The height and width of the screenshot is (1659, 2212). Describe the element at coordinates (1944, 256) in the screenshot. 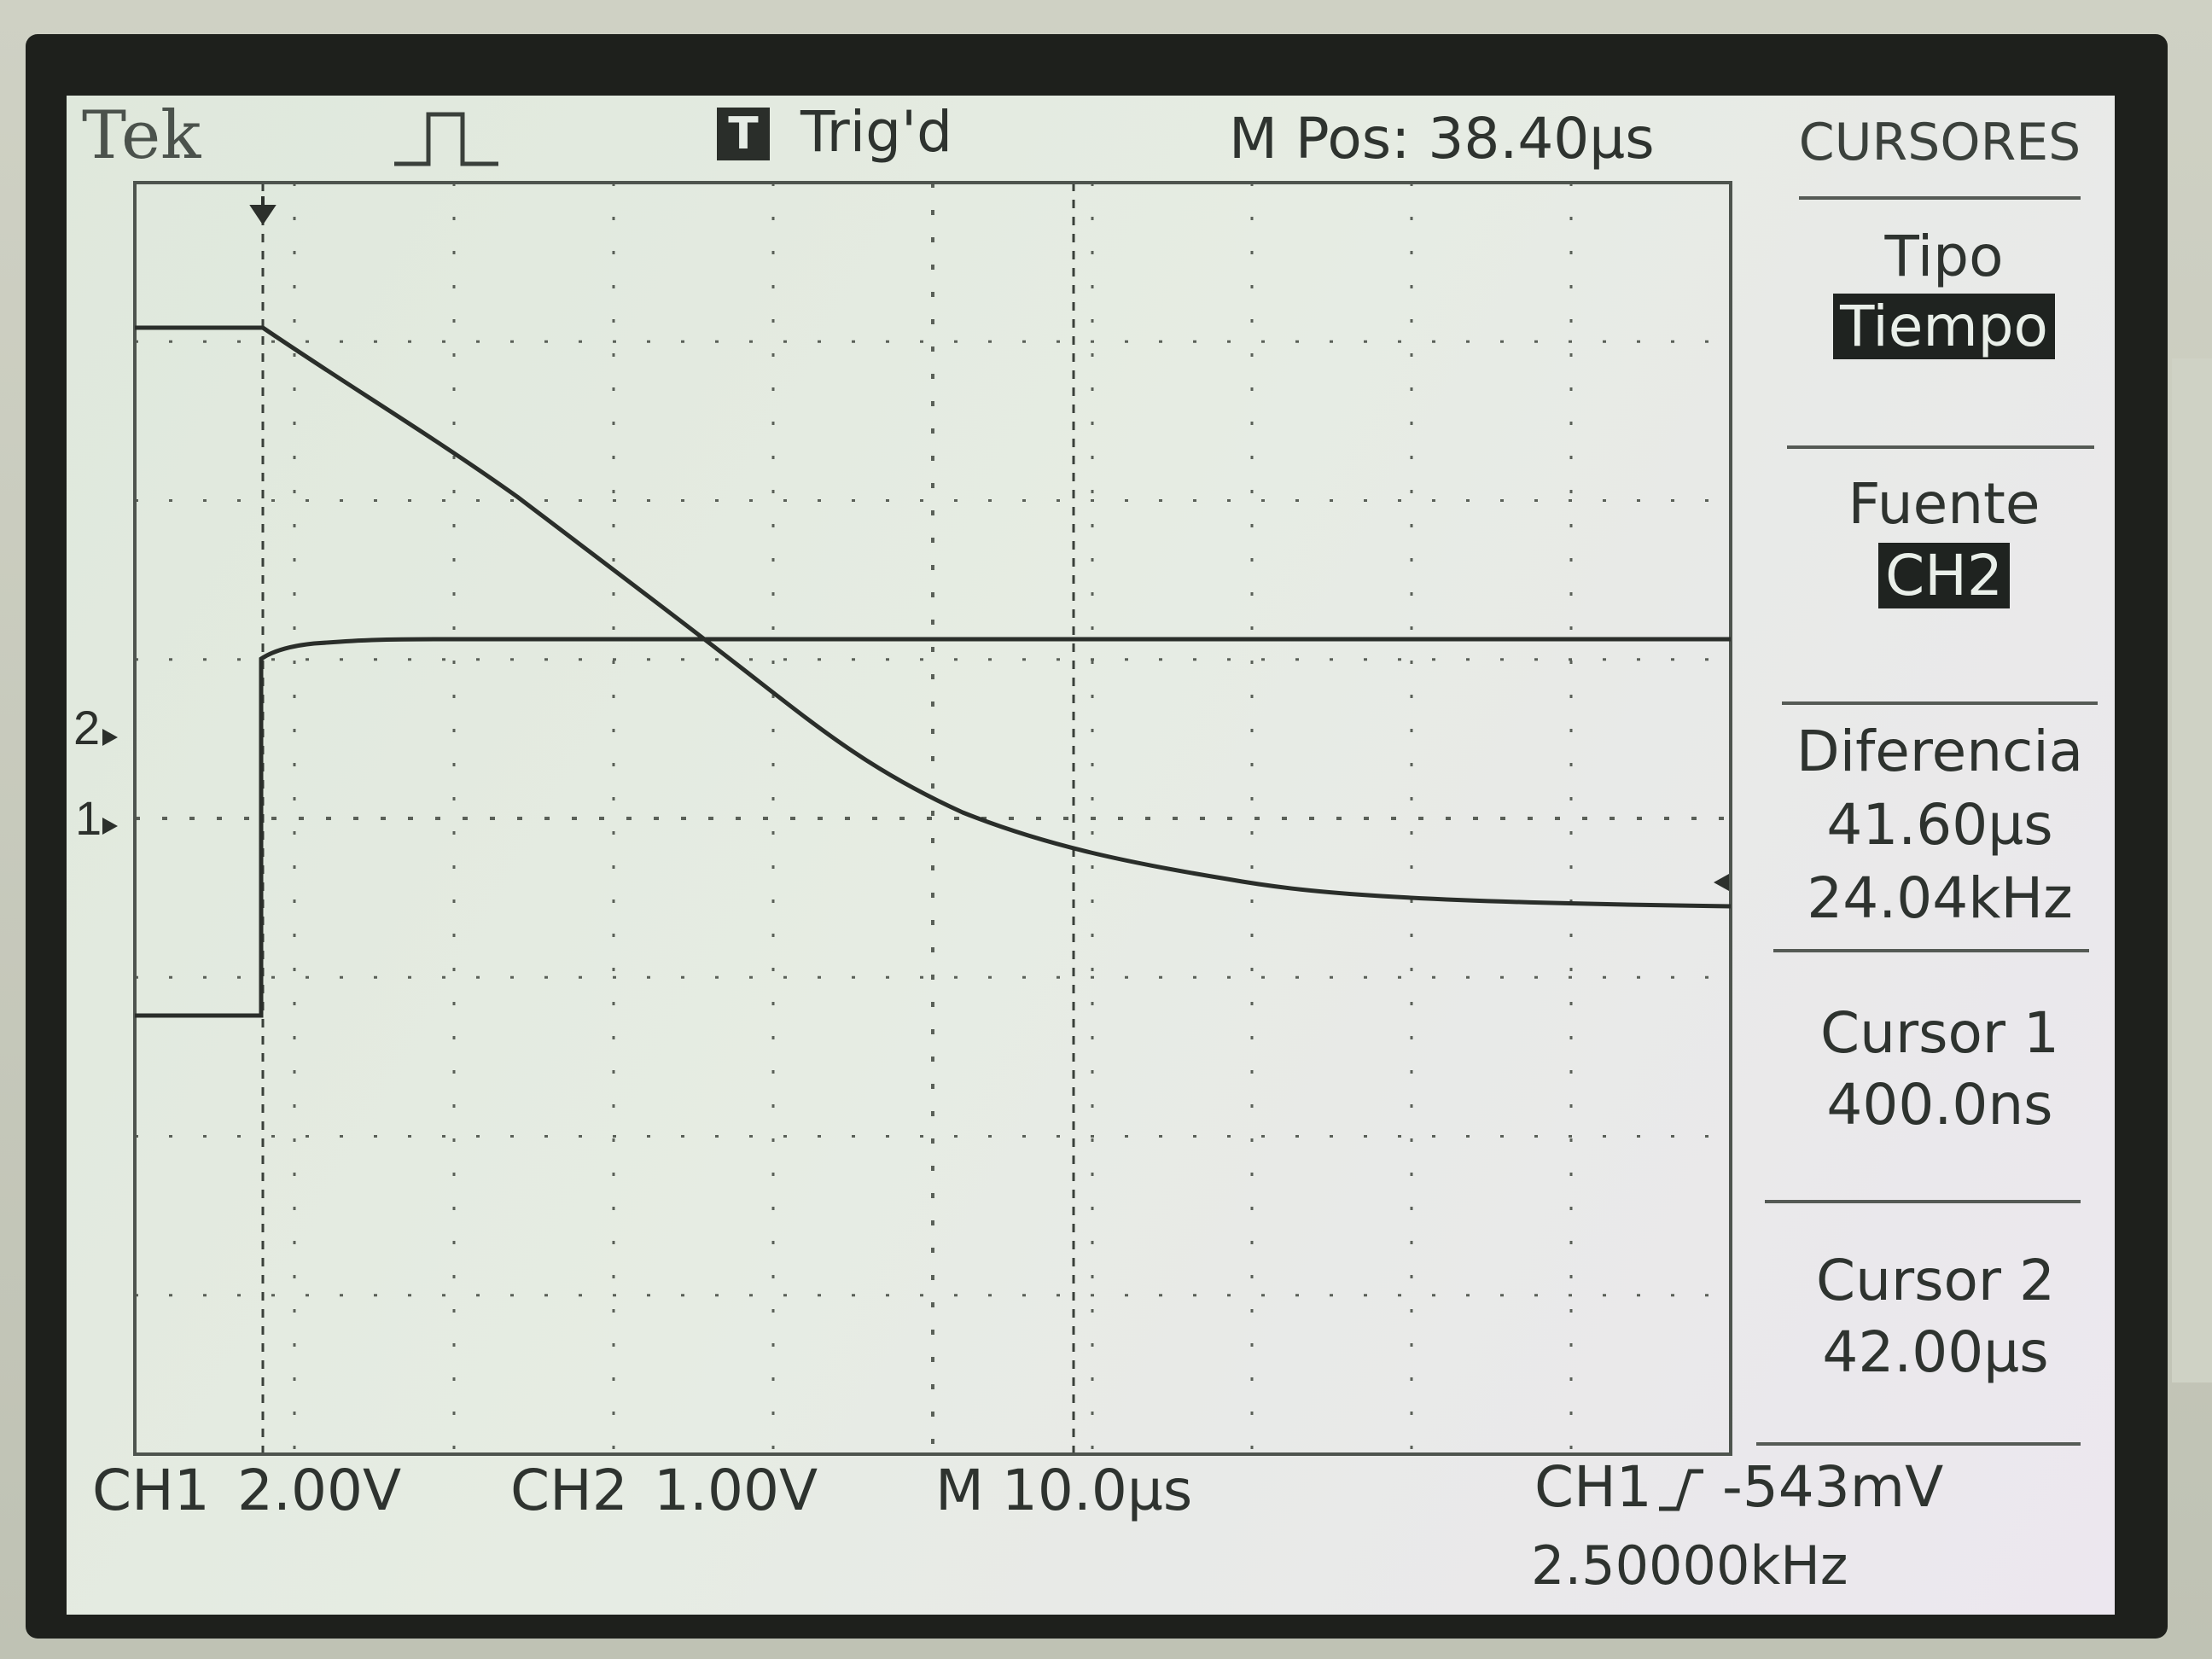

I see `tipo-label: Tipo` at that location.